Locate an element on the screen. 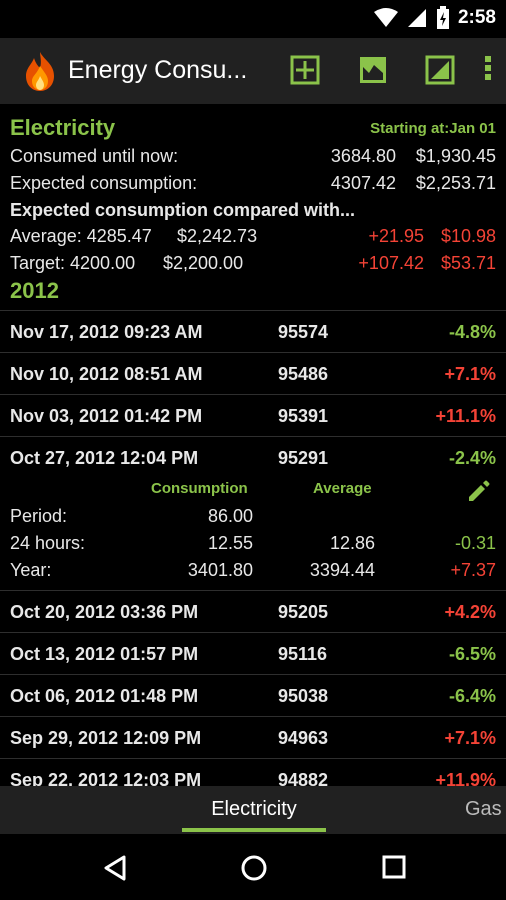 The image size is (506, 900). reading-date: Nov 17, 2012 09:23 AM is located at coordinates (106, 332).